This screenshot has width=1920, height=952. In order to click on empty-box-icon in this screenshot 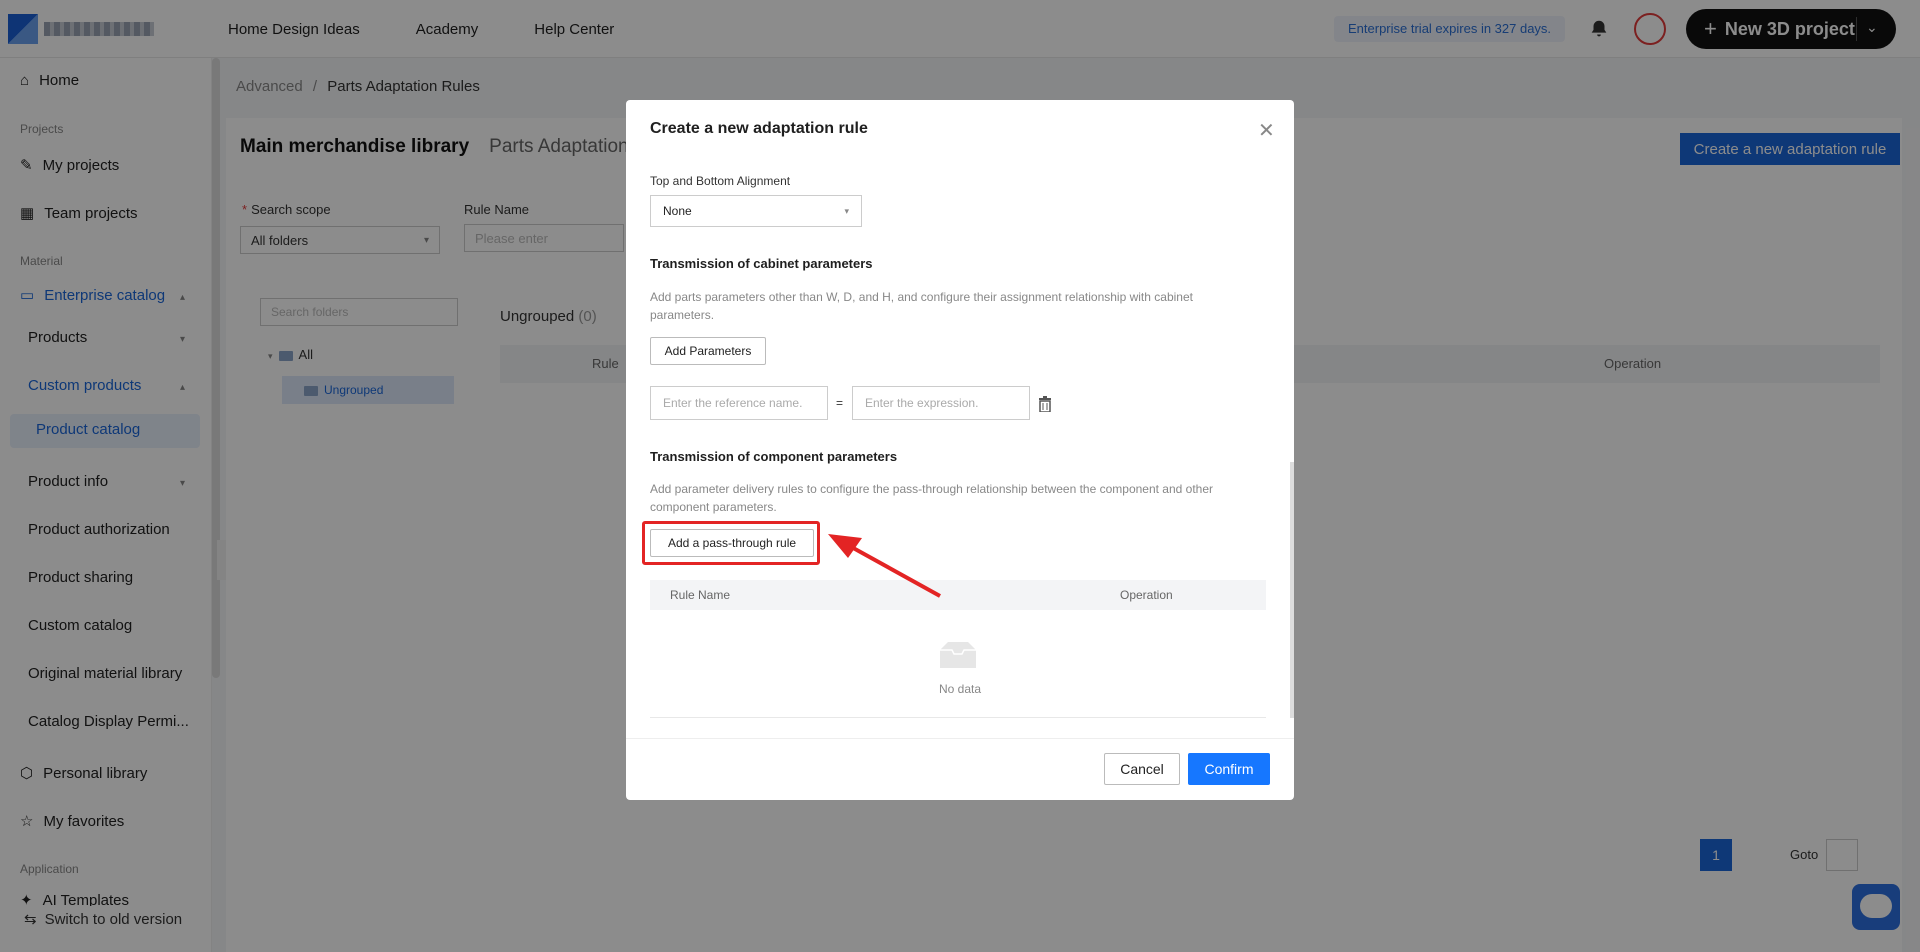, I will do `click(958, 655)`.